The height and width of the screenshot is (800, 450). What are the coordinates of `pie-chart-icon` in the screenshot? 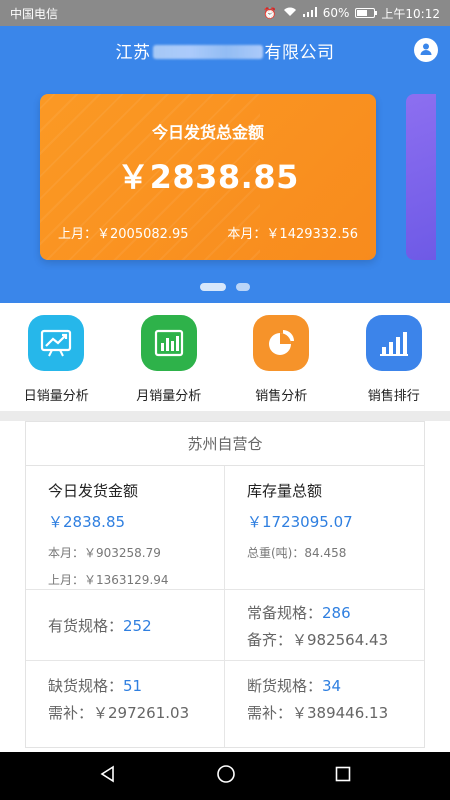 It's located at (281, 343).